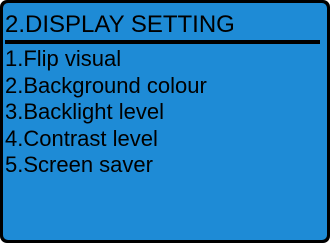  Describe the element at coordinates (165, 59) in the screenshot. I see `menu-item-flip-visual: 1.Flip visual` at that location.